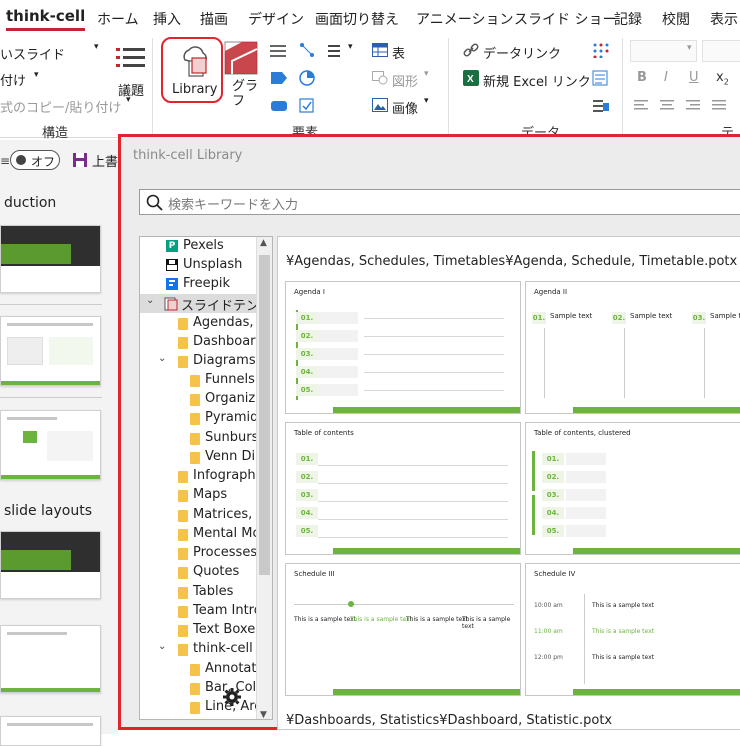 The height and width of the screenshot is (746, 740). Describe the element at coordinates (553, 531) in the screenshot. I see `row-number: 05.` at that location.